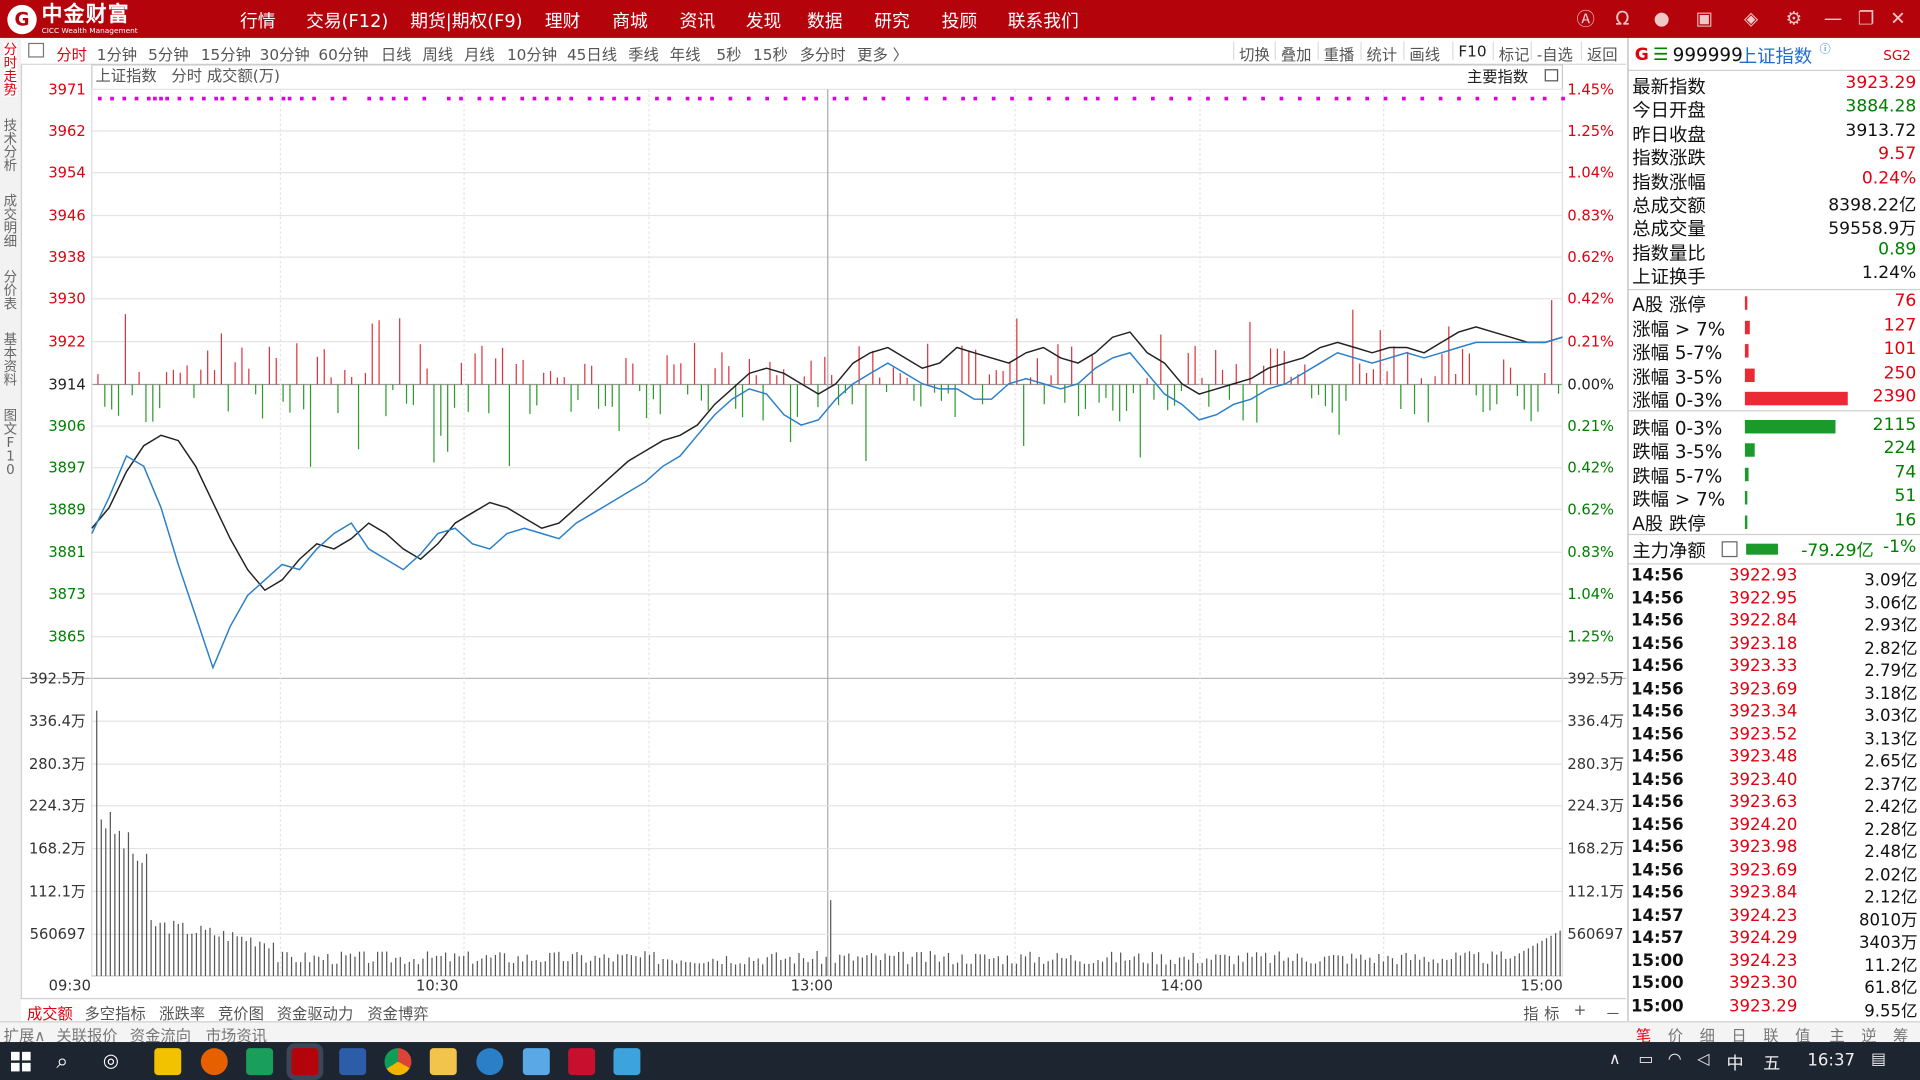 This screenshot has width=1920, height=1080. I want to click on tick-amount: 3403万, so click(1888, 943).